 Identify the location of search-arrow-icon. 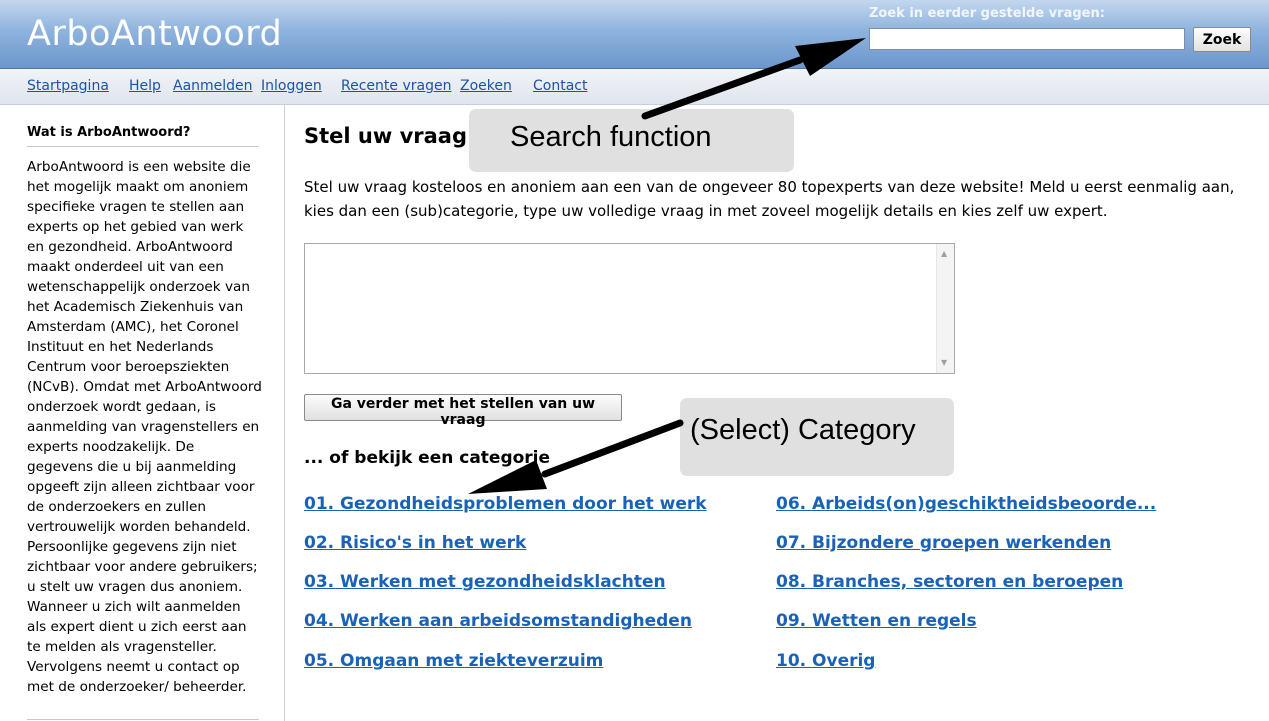
(753, 79).